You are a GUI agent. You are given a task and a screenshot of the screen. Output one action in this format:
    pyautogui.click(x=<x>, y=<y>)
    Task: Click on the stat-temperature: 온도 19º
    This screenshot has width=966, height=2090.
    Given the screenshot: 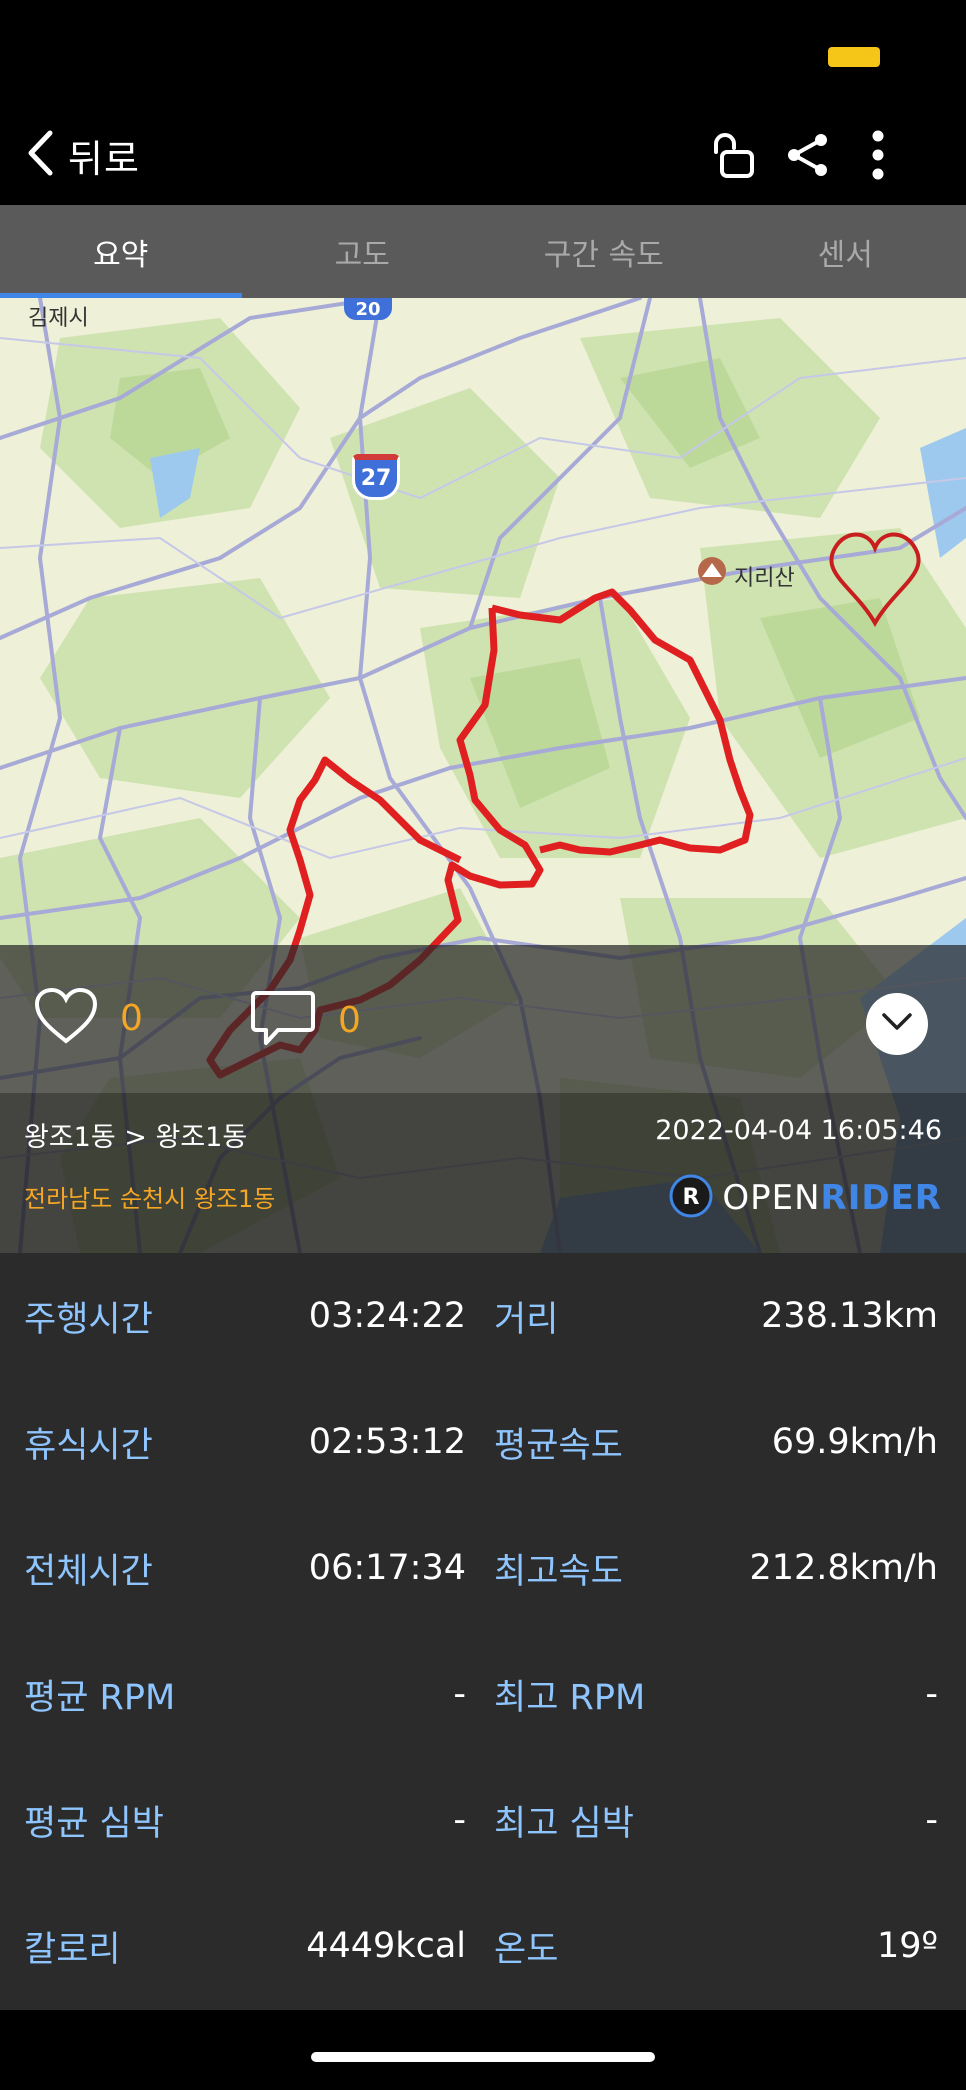 What is the action you would take?
    pyautogui.click(x=716, y=1946)
    